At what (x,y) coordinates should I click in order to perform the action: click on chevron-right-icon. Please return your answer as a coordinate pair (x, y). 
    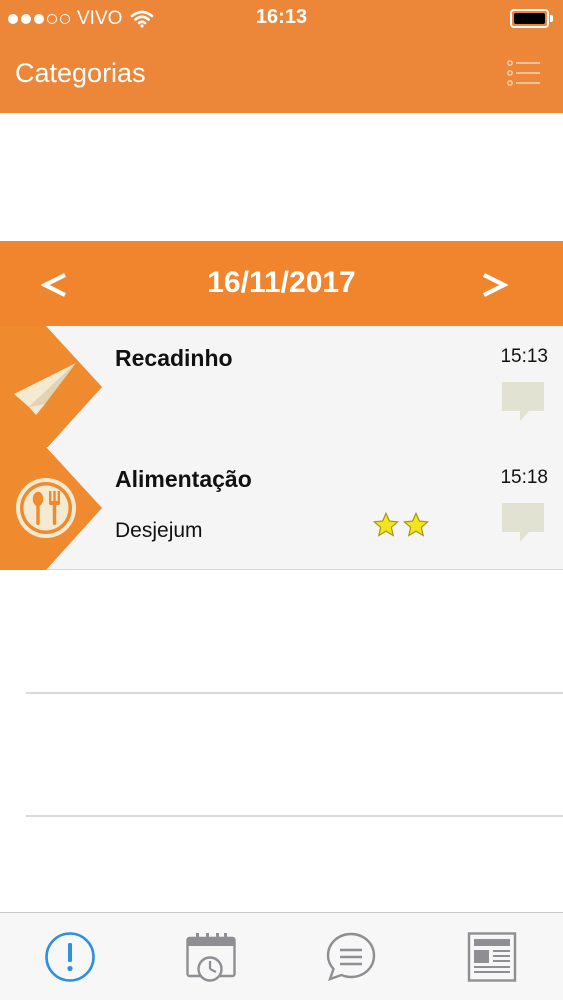
    Looking at the image, I should click on (495, 285).